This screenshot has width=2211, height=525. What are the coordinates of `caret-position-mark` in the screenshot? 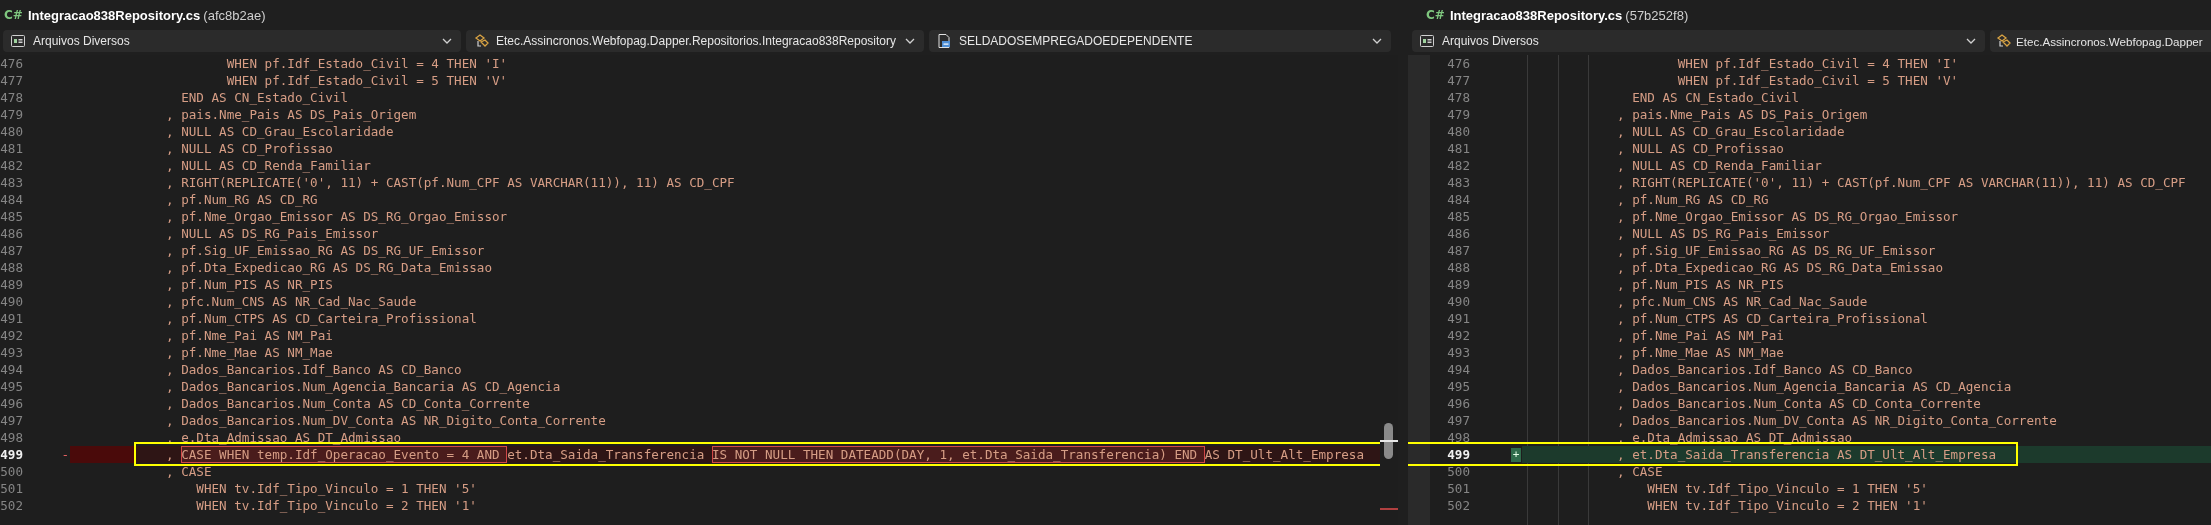 It's located at (1389, 441).